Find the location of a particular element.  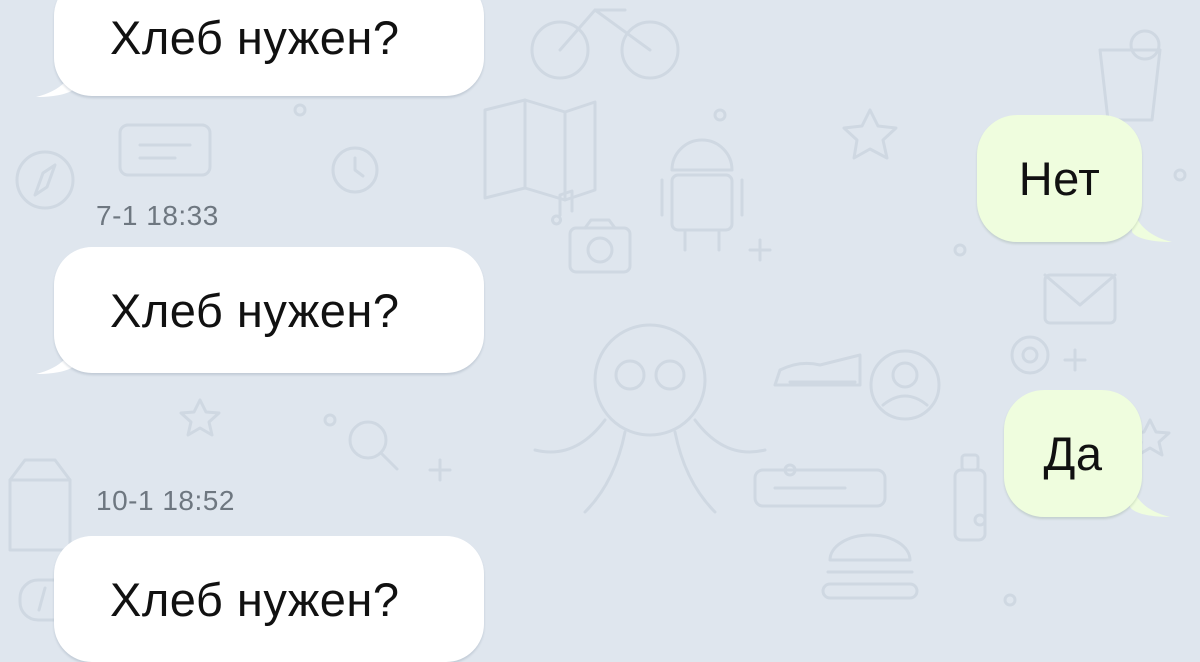

message-text: Нет is located at coordinates (1059, 178).